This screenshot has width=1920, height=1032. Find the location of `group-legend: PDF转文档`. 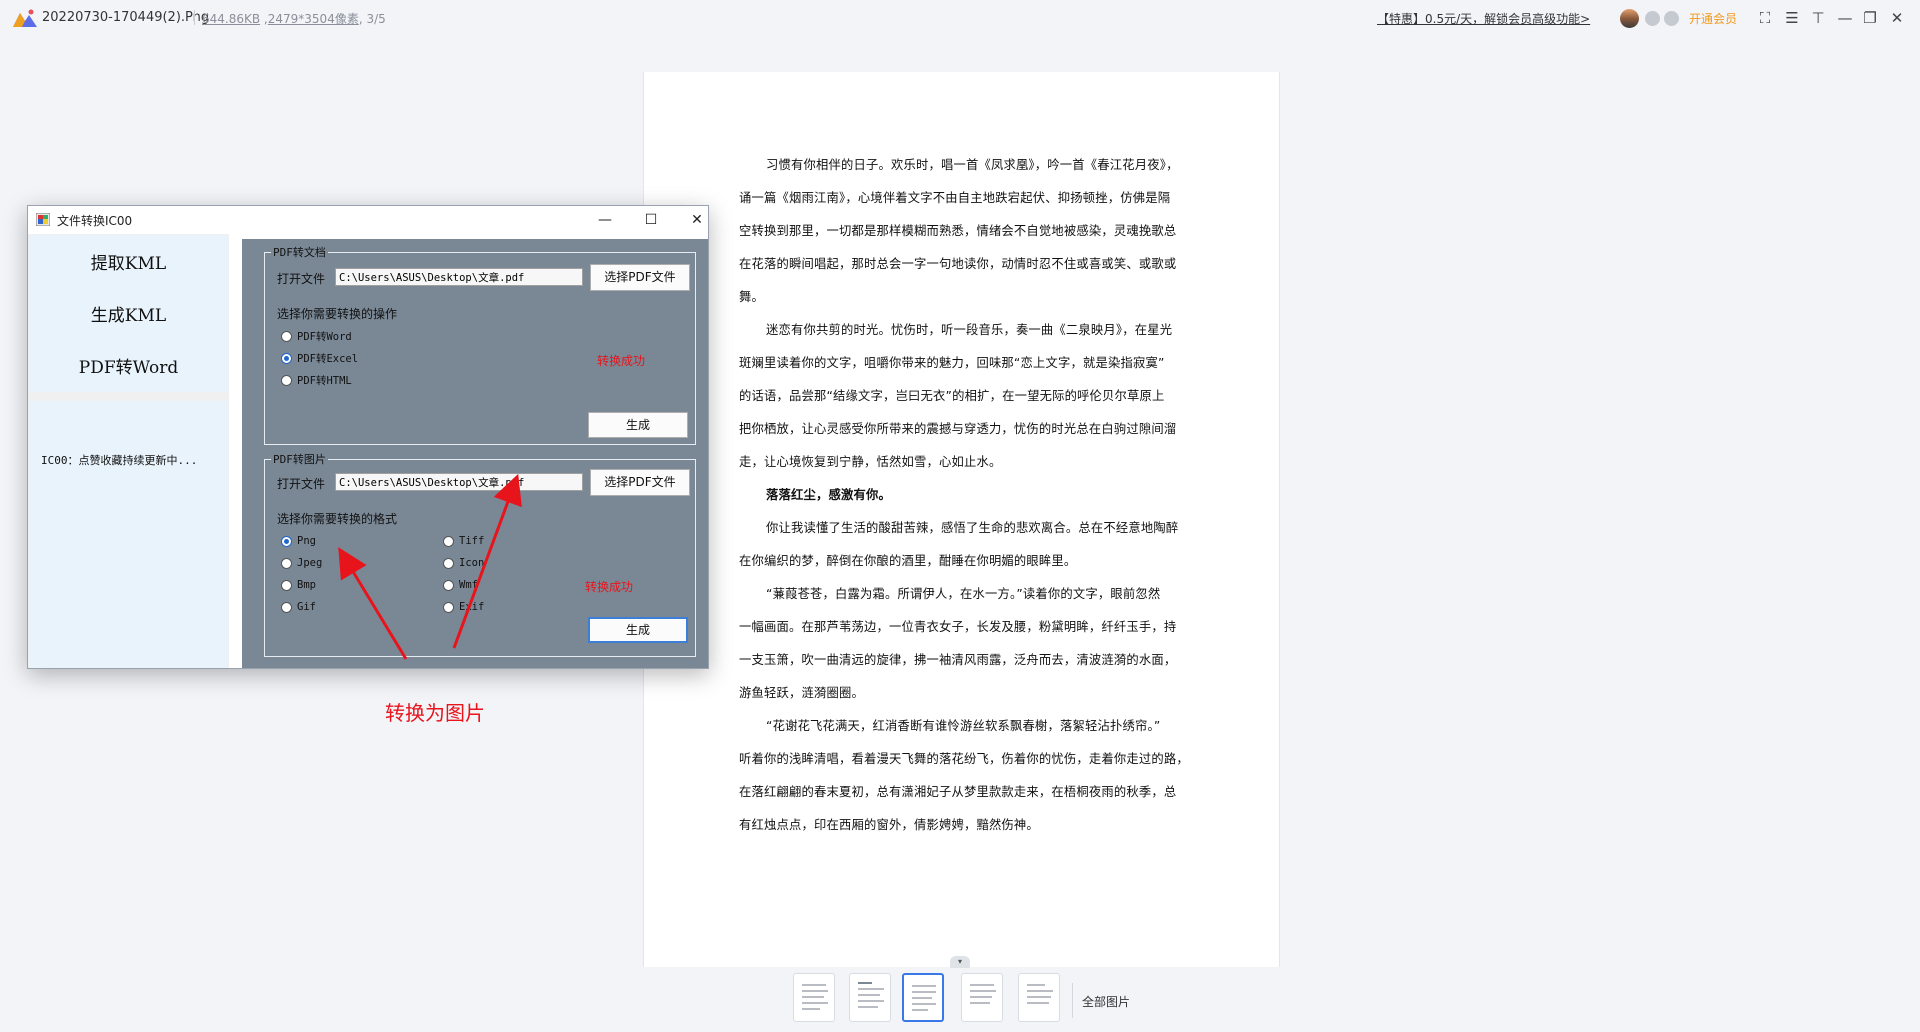

group-legend: PDF转文档 is located at coordinates (299, 252).